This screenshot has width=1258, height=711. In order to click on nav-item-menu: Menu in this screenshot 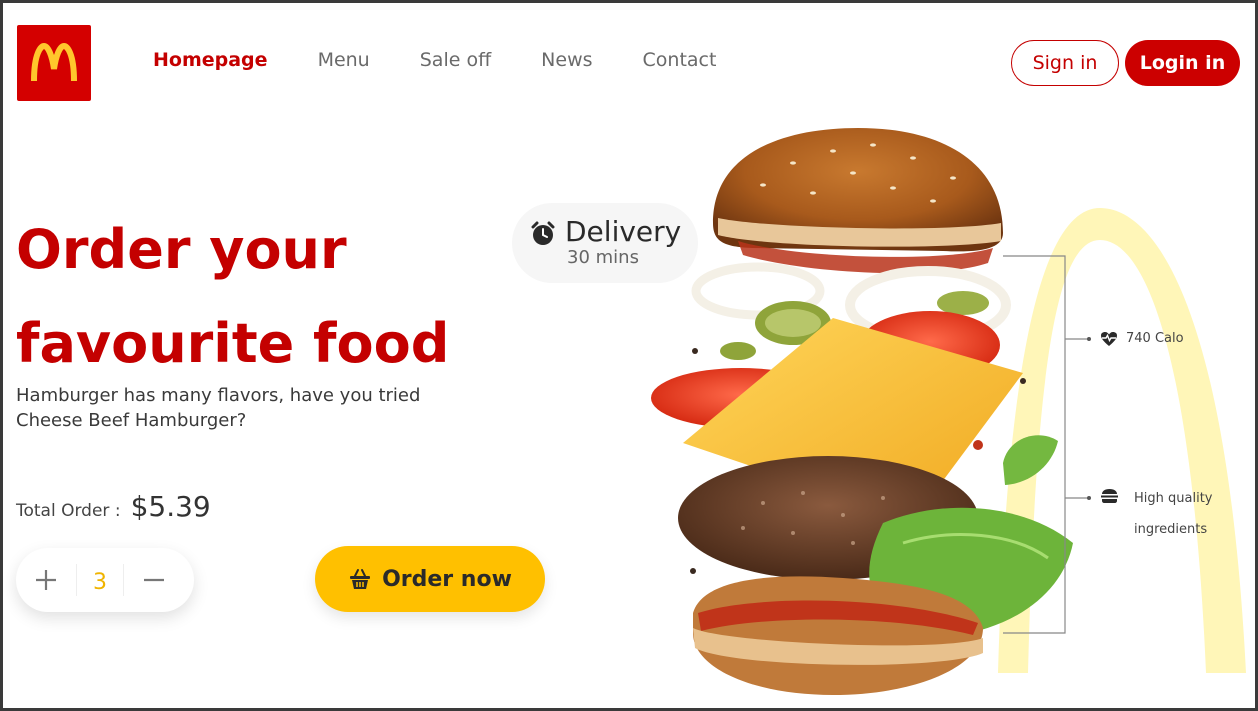, I will do `click(344, 60)`.